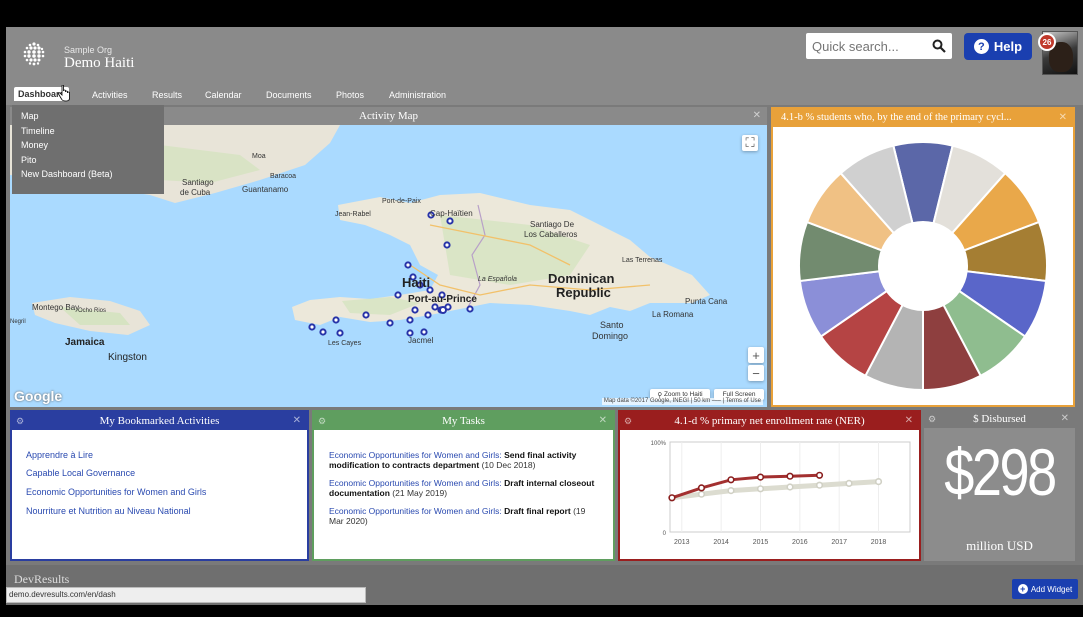 The height and width of the screenshot is (617, 1083). What do you see at coordinates (421, 340) in the screenshot?
I see `svg-text: Jacmel` at bounding box center [421, 340].